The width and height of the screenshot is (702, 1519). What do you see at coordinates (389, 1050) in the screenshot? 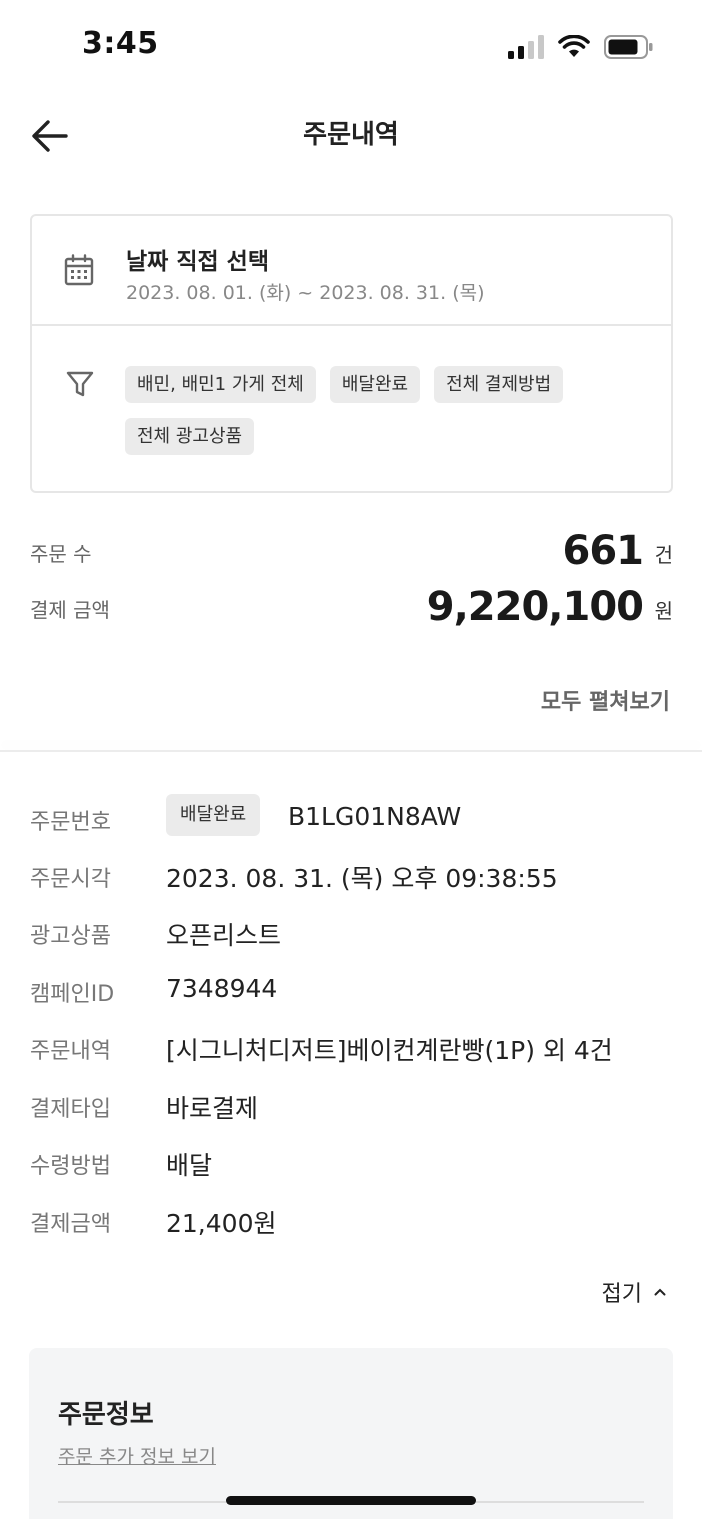
I see `order-items-value: [시그니처디저트]베이컨계란빵(1P) 외 4건` at bounding box center [389, 1050].